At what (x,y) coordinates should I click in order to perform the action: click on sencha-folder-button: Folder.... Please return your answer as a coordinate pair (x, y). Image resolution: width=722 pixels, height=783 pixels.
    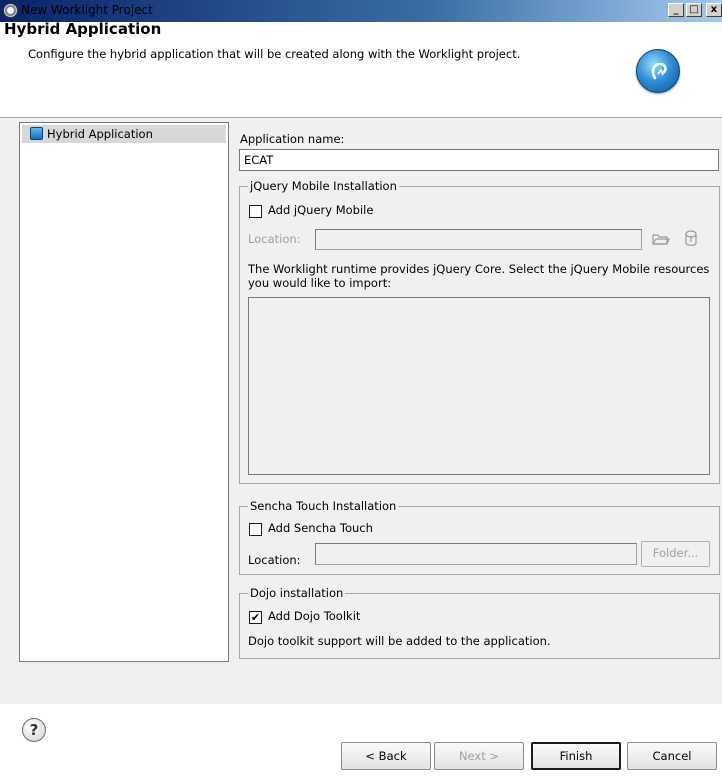
    Looking at the image, I should click on (675, 554).